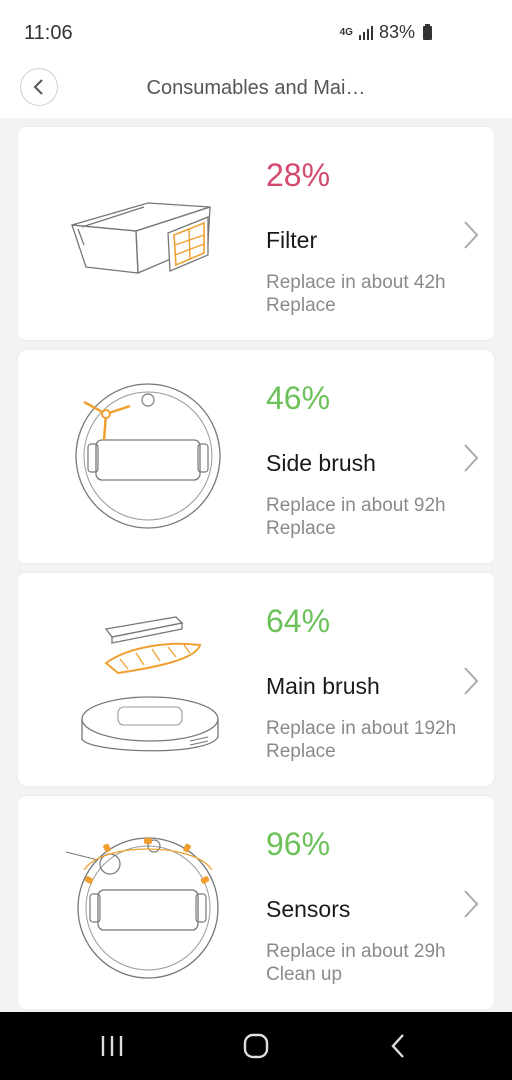 Image resolution: width=512 pixels, height=1080 pixels. I want to click on status-time: 11:06, so click(48, 33).